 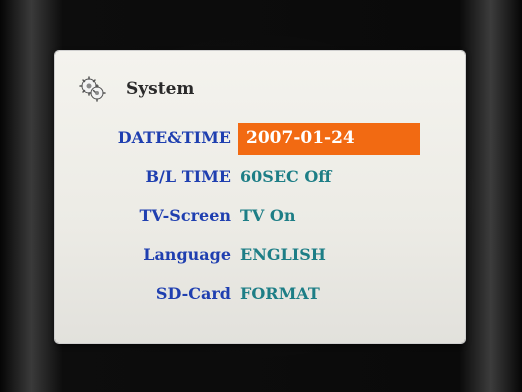 I want to click on menu-item-date-time: DATE&TIME 2007-01-24, so click(x=260, y=139).